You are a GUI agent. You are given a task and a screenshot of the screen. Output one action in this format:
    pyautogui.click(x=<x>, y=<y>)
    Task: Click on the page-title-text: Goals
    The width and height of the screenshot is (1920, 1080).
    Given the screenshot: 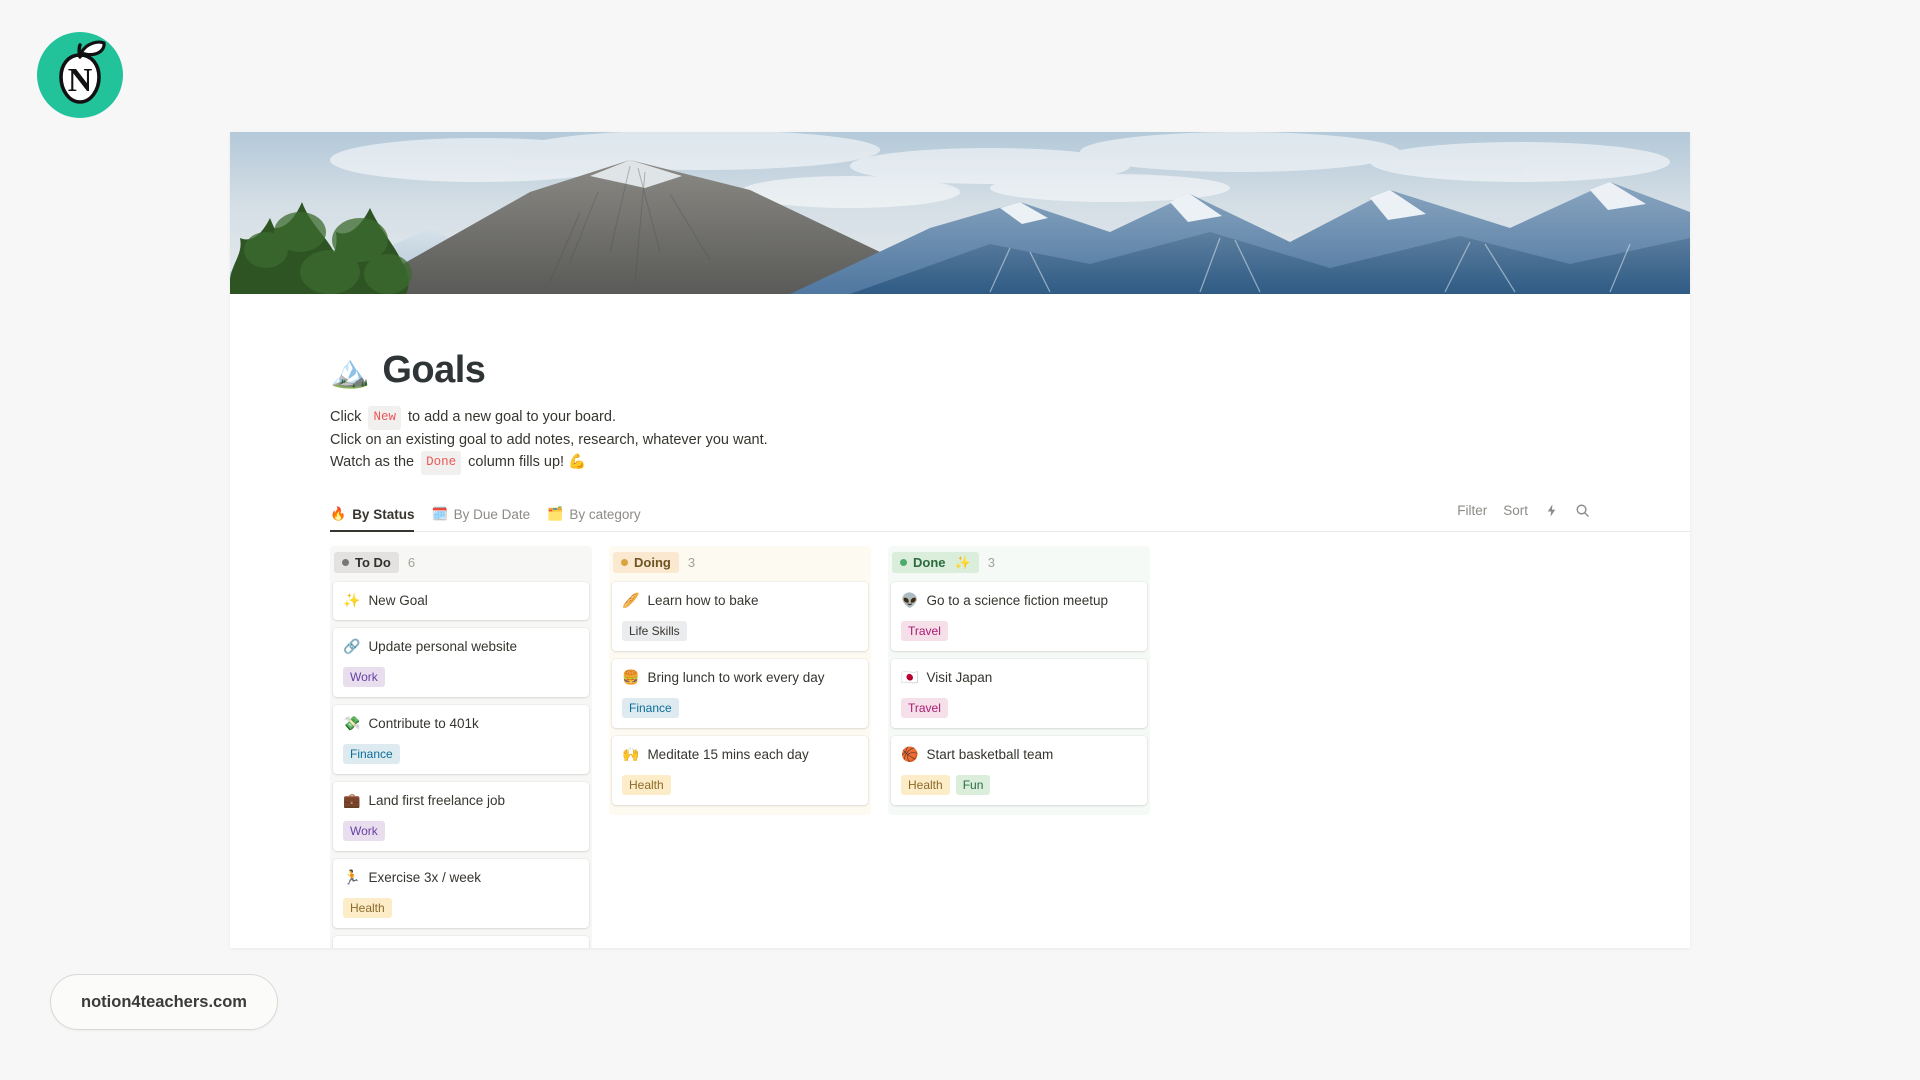 What is the action you would take?
    pyautogui.click(x=434, y=370)
    